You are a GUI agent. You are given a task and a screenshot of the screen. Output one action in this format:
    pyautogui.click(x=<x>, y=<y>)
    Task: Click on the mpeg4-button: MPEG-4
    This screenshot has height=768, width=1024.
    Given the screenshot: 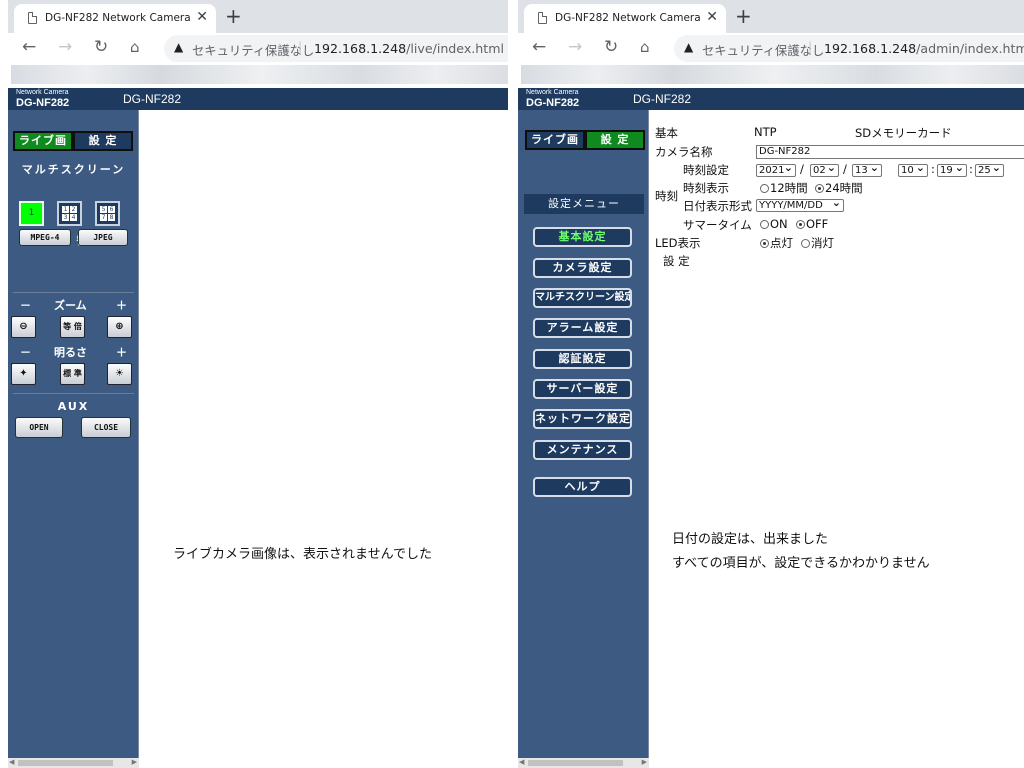 What is the action you would take?
    pyautogui.click(x=45, y=237)
    